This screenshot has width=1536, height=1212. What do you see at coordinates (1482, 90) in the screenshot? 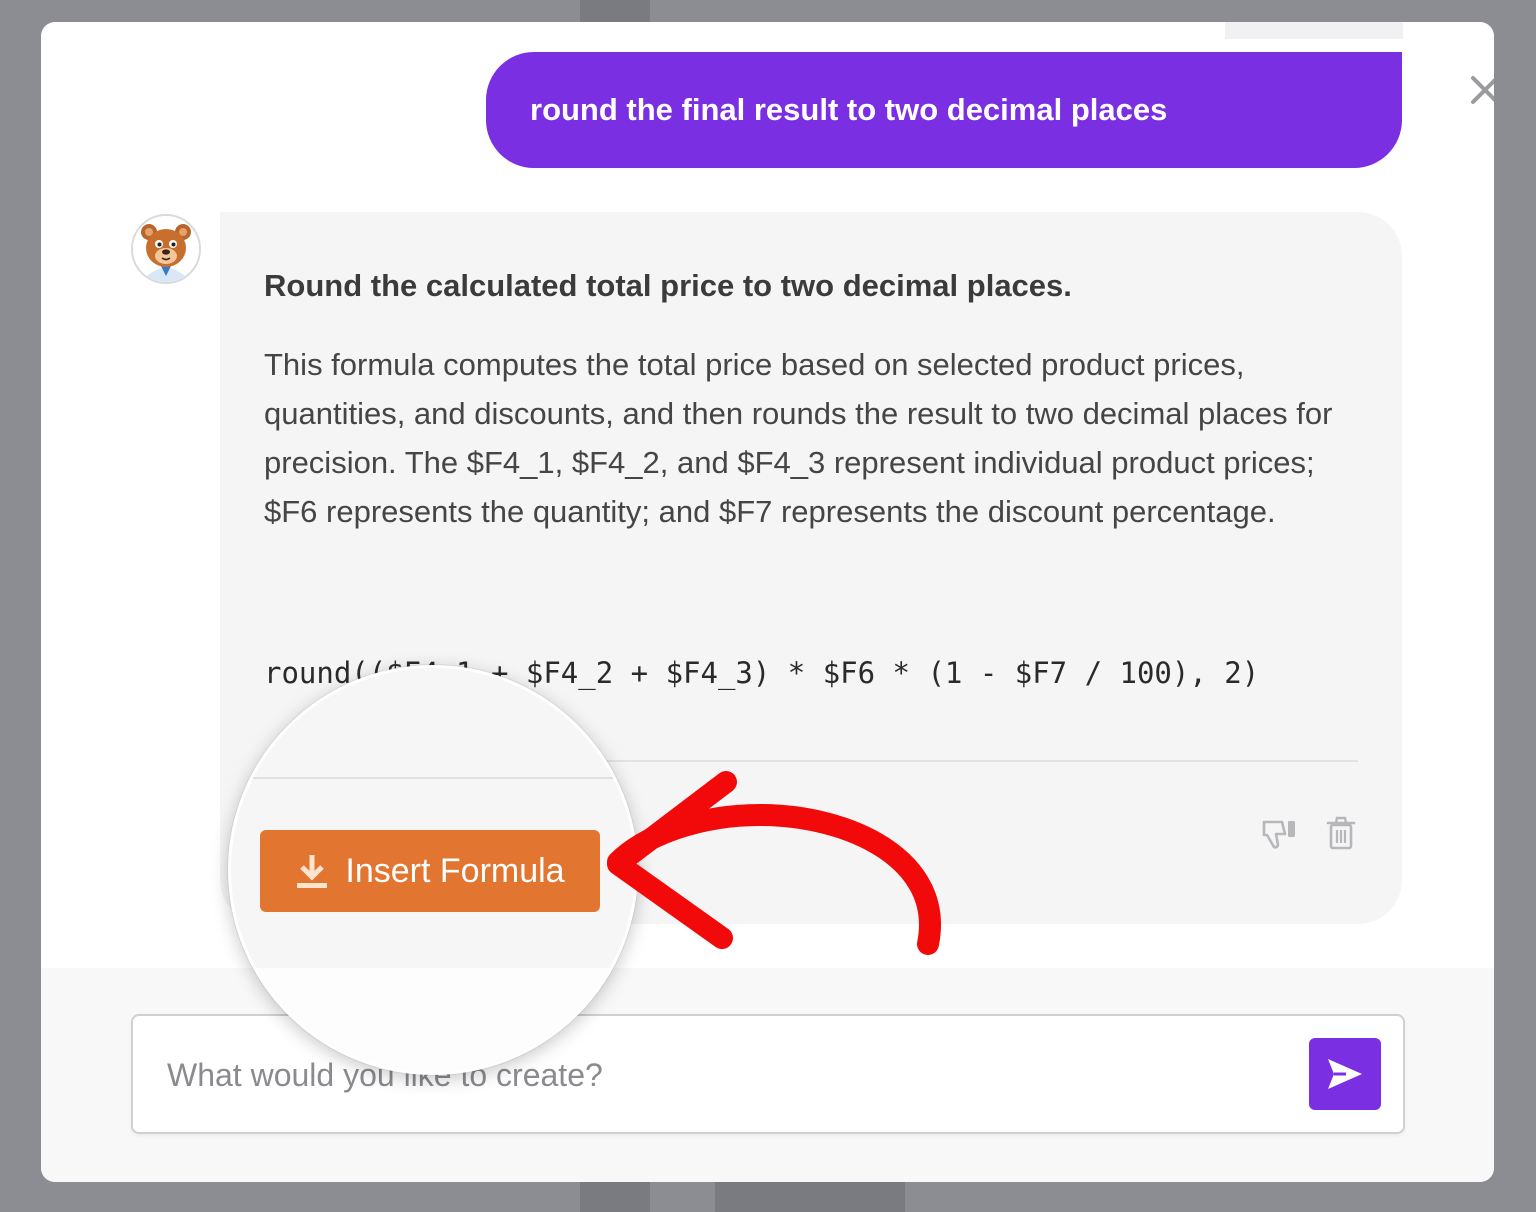
I see `close-icon` at bounding box center [1482, 90].